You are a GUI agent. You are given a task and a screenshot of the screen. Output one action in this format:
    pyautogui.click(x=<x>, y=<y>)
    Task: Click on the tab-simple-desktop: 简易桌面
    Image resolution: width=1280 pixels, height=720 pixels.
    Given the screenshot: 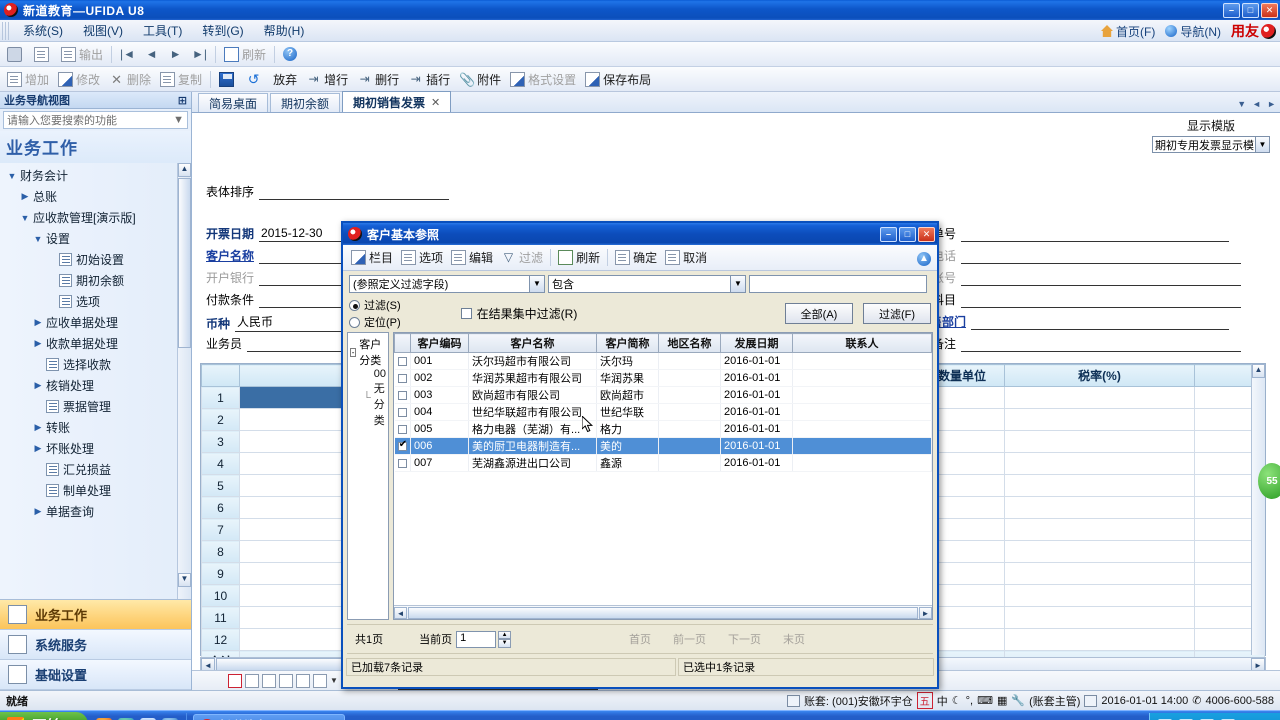 What is the action you would take?
    pyautogui.click(x=233, y=102)
    